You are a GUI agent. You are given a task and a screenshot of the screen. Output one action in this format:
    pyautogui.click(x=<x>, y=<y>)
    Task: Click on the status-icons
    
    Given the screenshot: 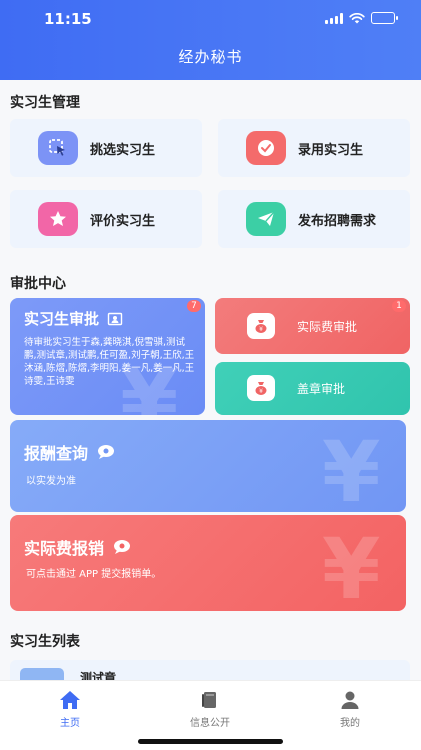 What is the action you would take?
    pyautogui.click(x=361, y=18)
    